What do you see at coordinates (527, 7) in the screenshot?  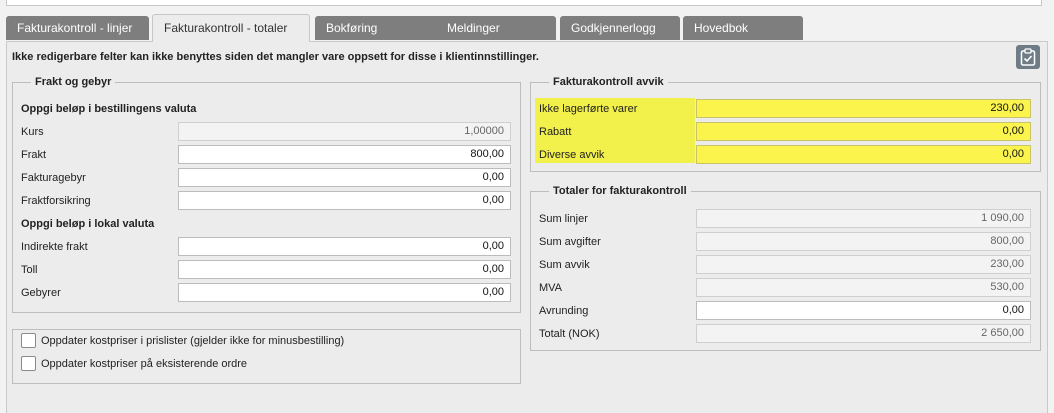 I see `top-strip` at bounding box center [527, 7].